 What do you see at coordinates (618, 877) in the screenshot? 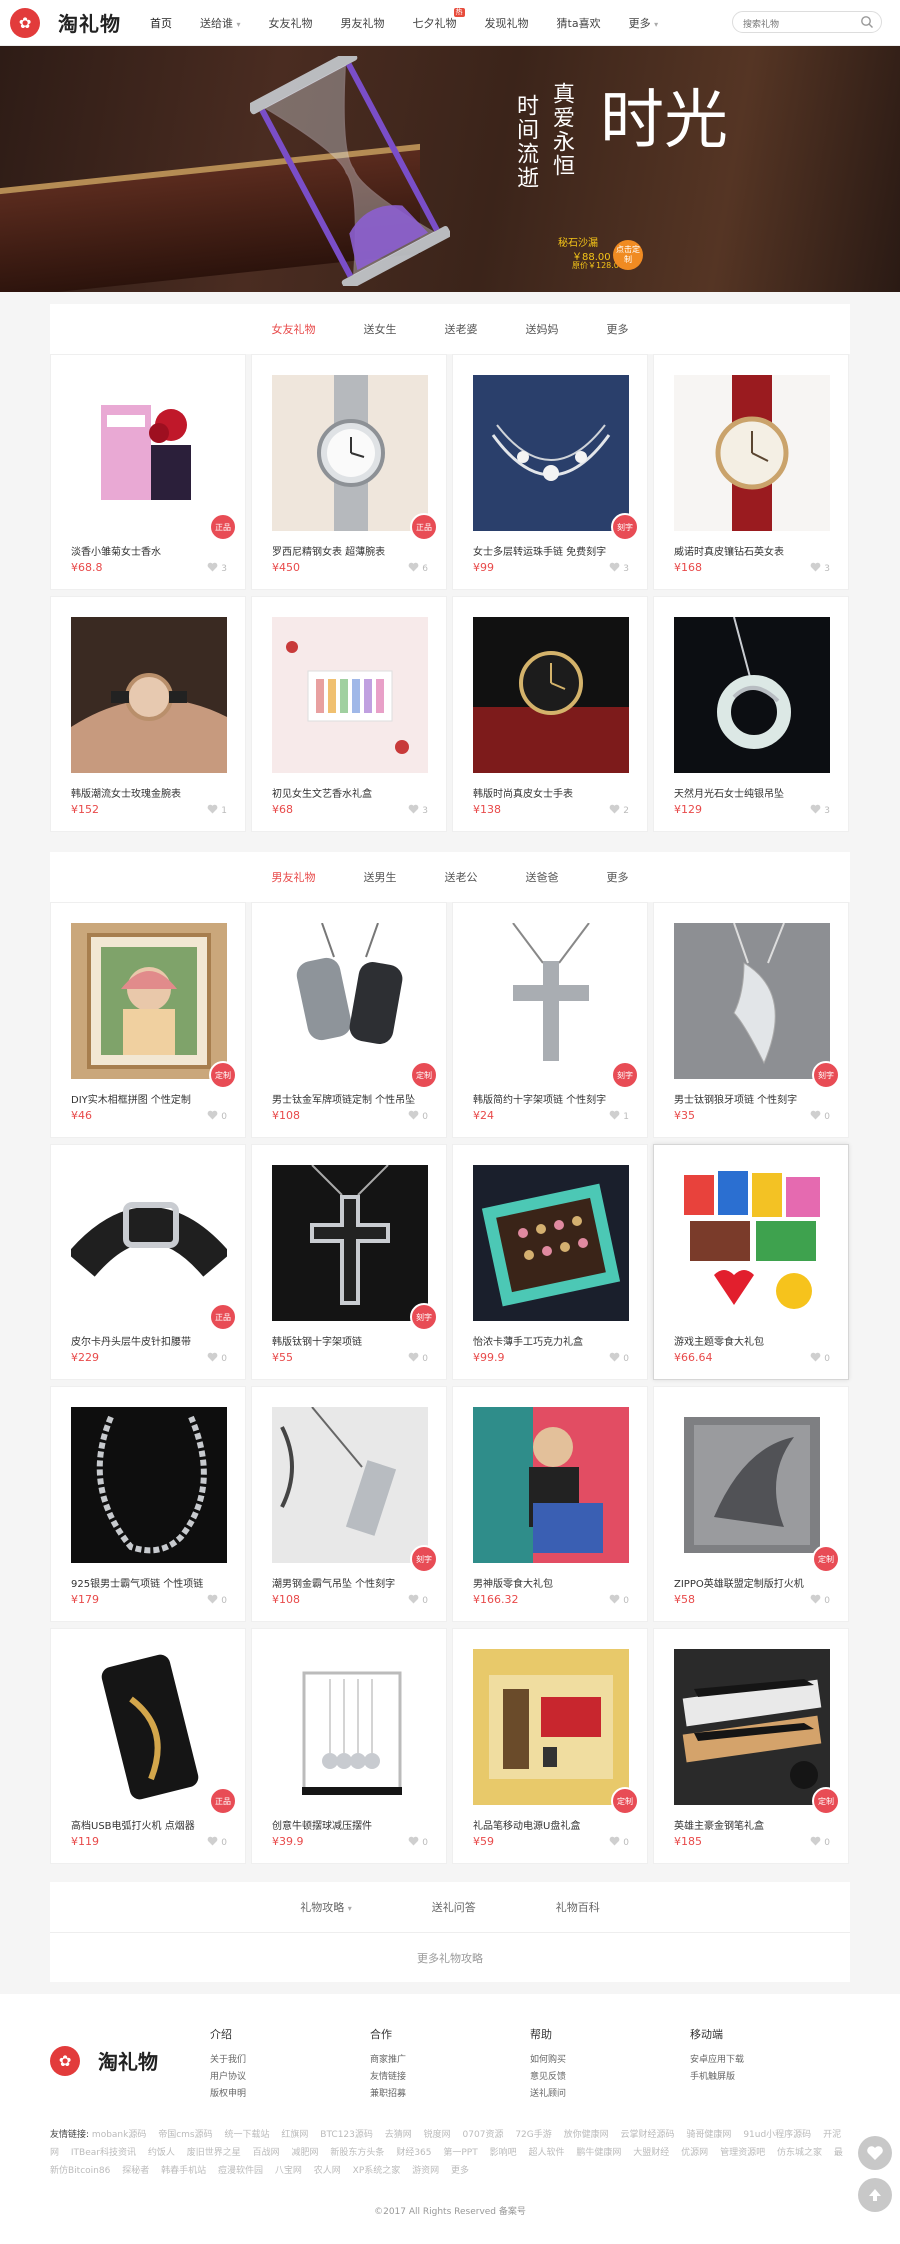
I see `tab-more-2: 更多` at bounding box center [618, 877].